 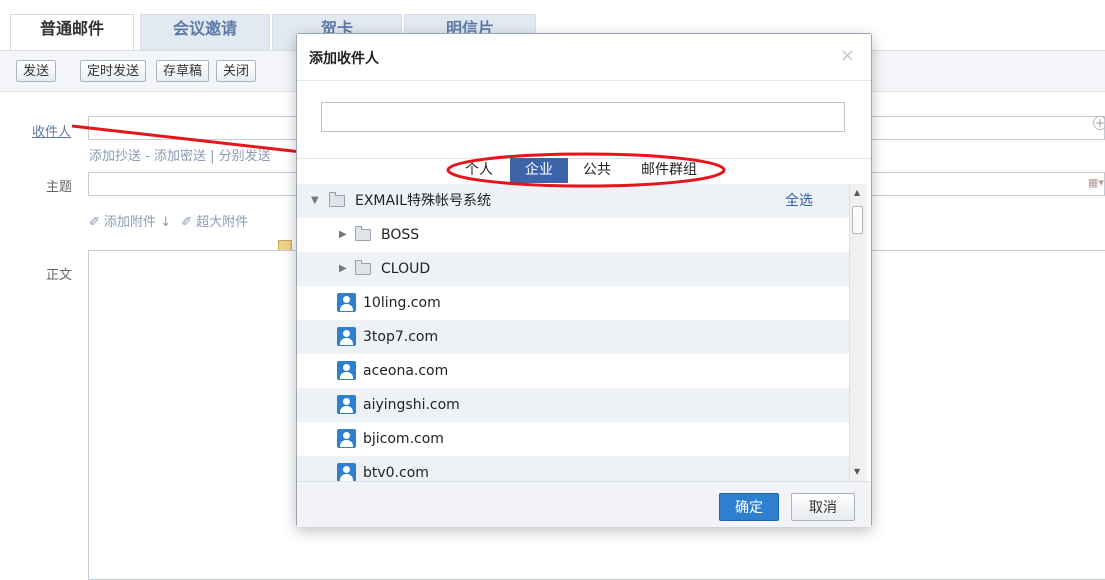 What do you see at coordinates (51, 130) in the screenshot?
I see `recipient-label: 收件人` at bounding box center [51, 130].